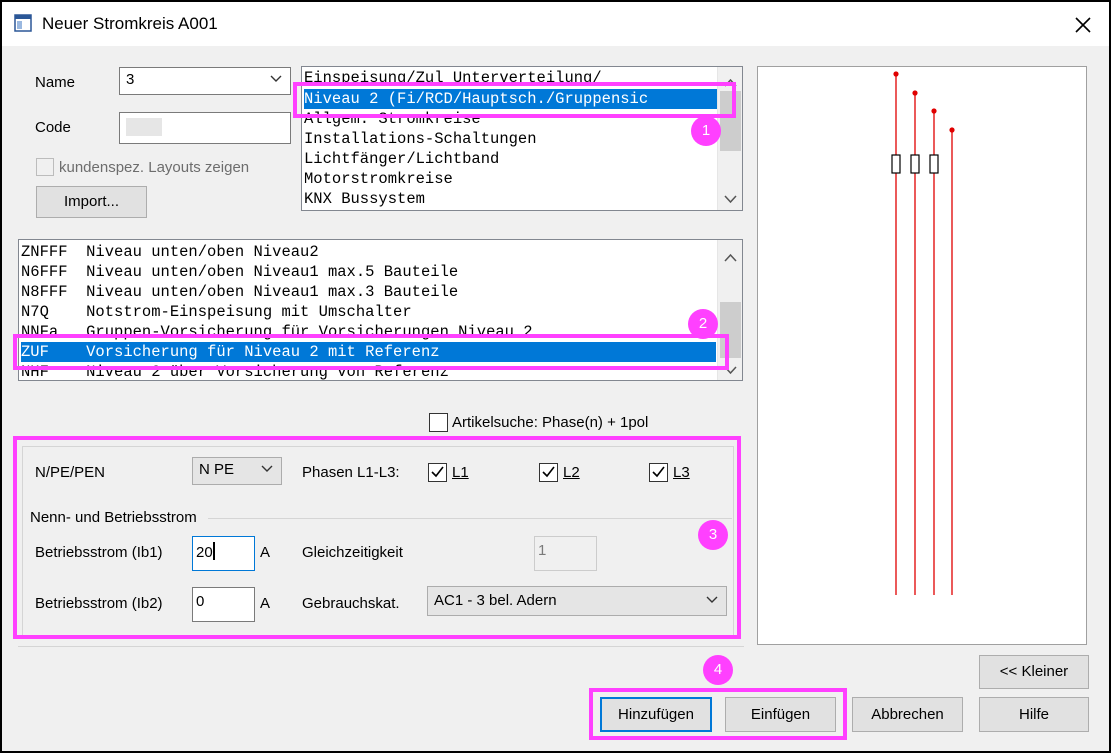  What do you see at coordinates (364, 199) in the screenshot?
I see `category-item: KNX Bussystem` at bounding box center [364, 199].